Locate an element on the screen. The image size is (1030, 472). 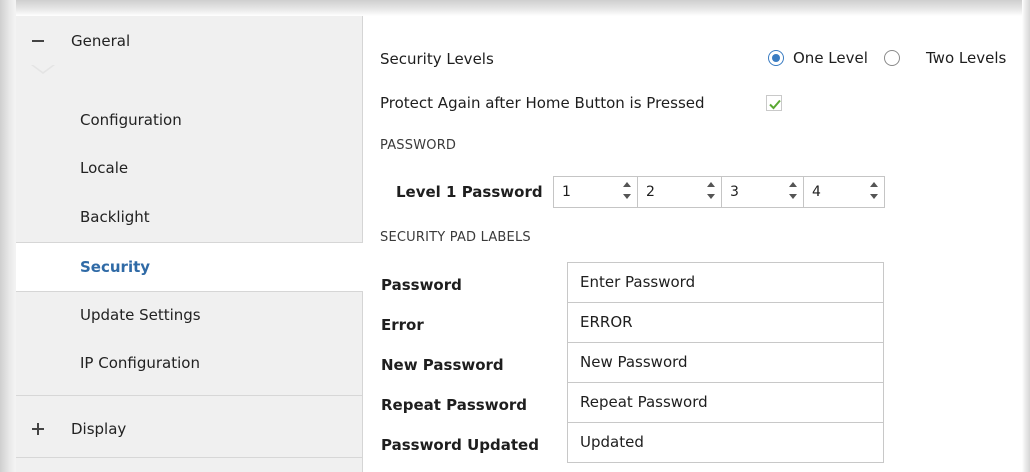
sidebar-item-configuration: Configuration is located at coordinates (189, 120).